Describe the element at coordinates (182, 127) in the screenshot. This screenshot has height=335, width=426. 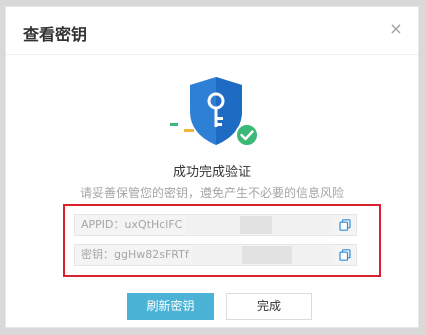
I see `decoration-dashes` at that location.